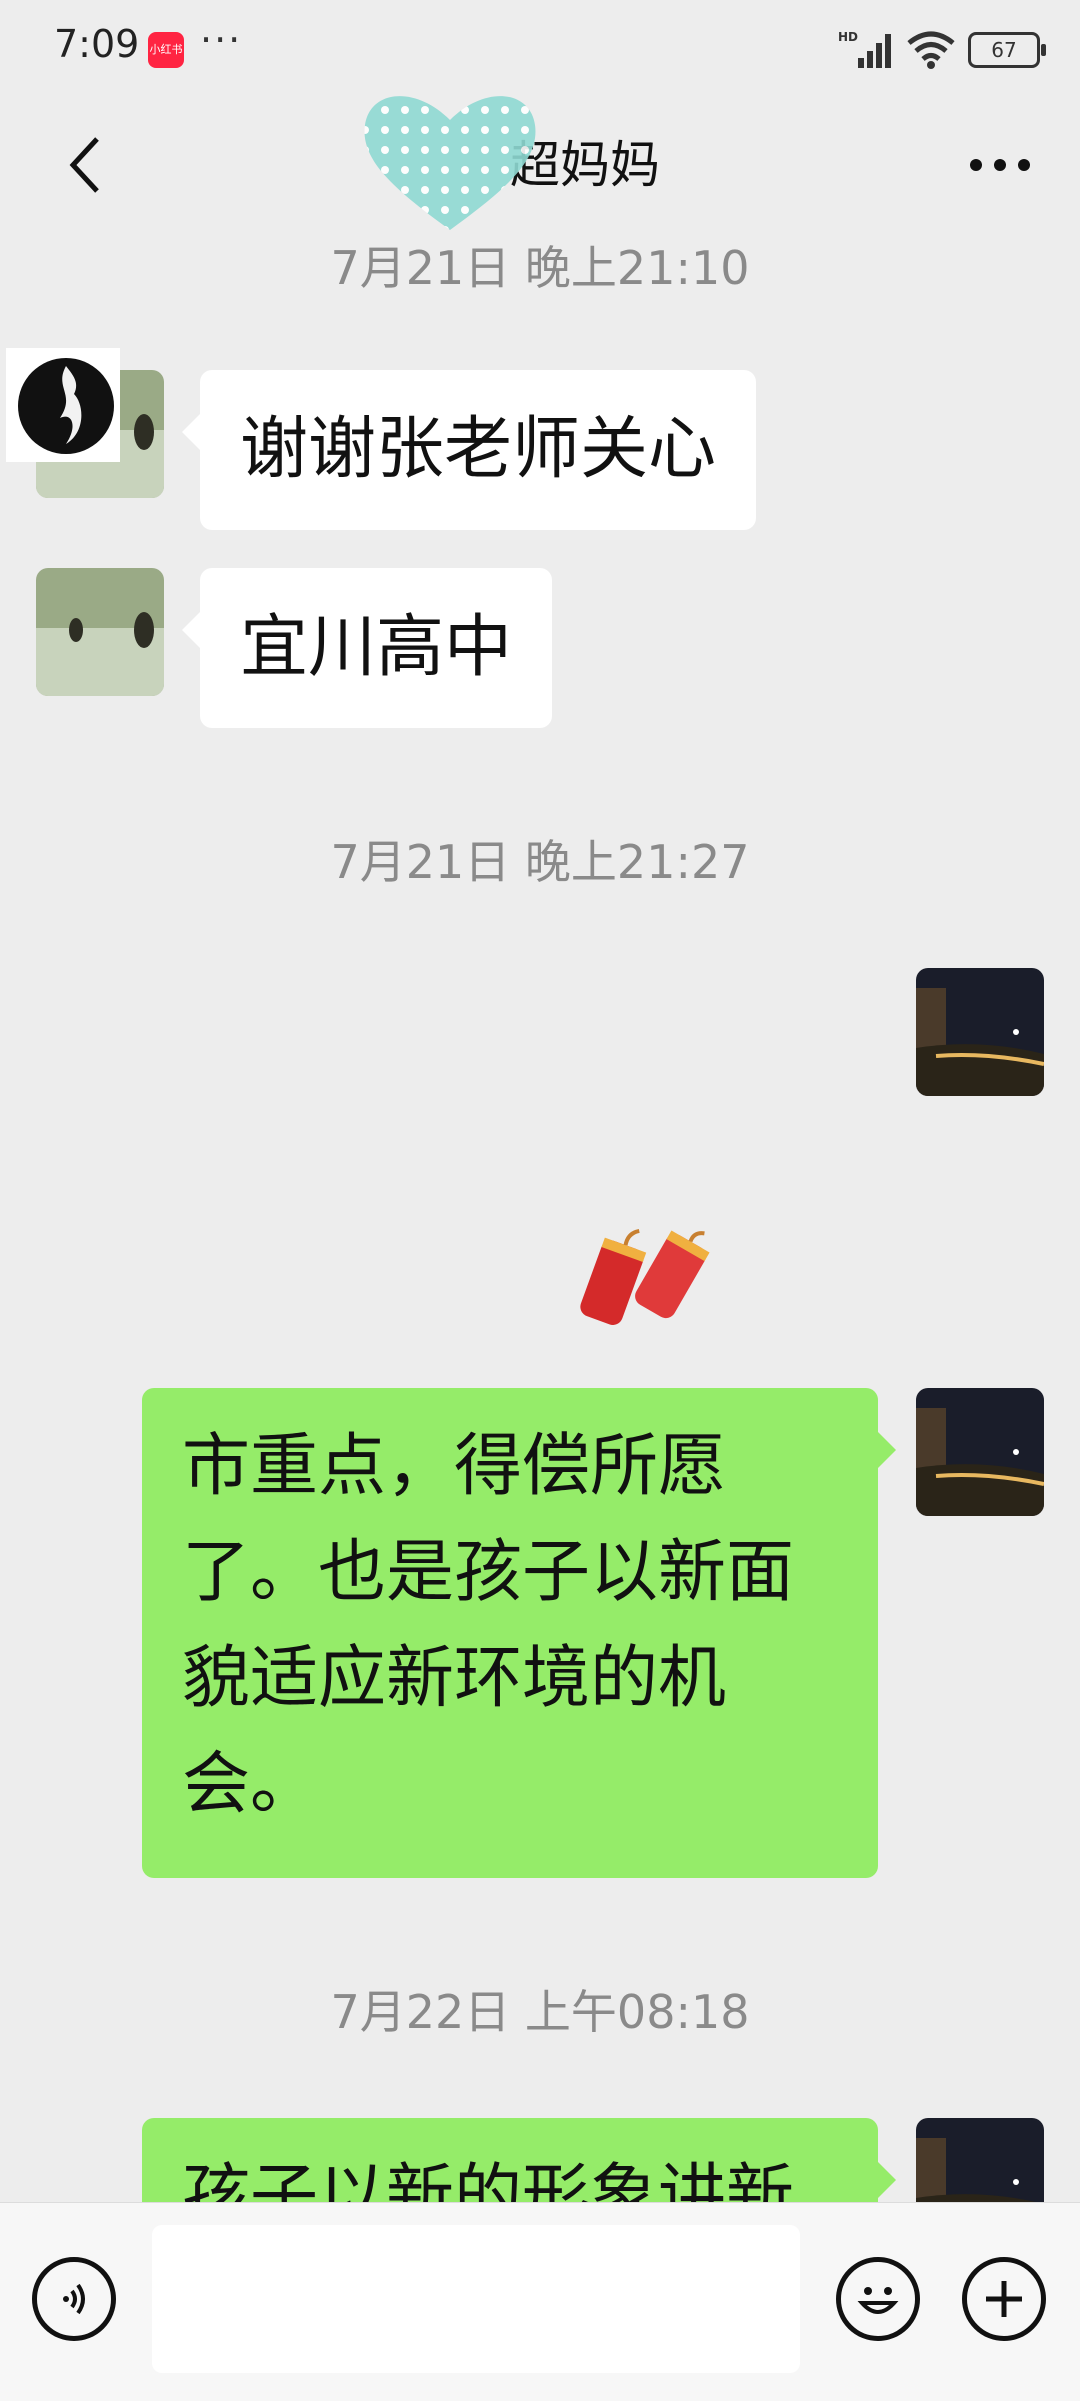 The height and width of the screenshot is (2401, 1080). I want to click on outgoing-message: 孩子以新的形象讲新, so click(519, 2160).